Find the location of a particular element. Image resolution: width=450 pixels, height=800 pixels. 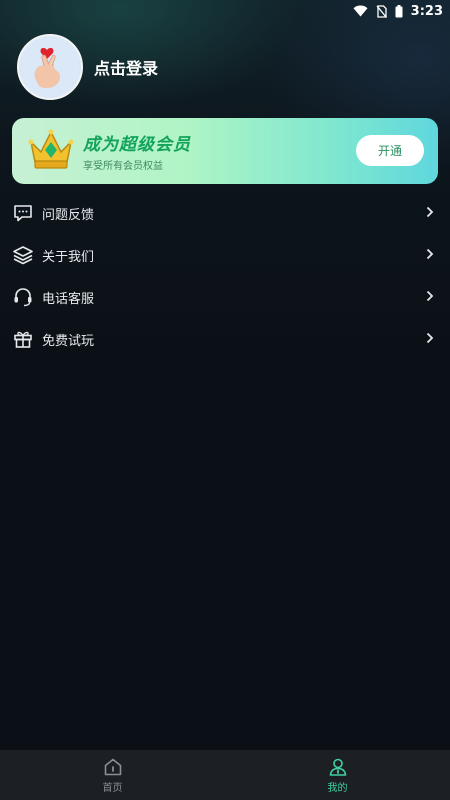

login-link: 点击登录 is located at coordinates (126, 67).